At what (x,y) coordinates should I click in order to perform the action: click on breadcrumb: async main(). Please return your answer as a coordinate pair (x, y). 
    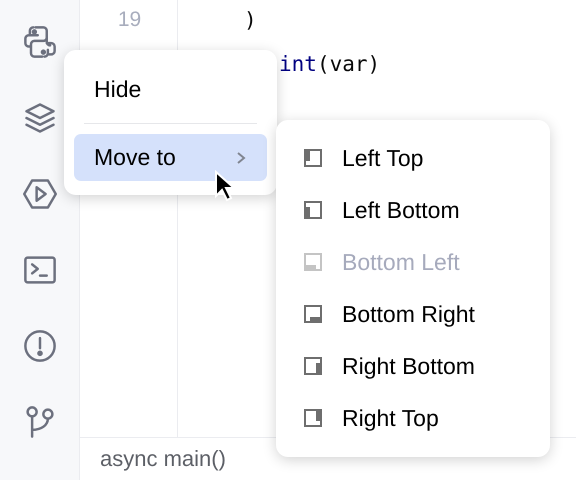
    Looking at the image, I should click on (163, 459).